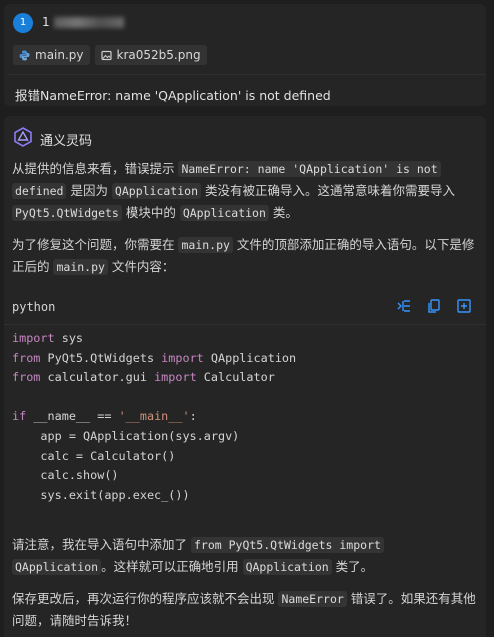 This screenshot has height=637, width=494. Describe the element at coordinates (23, 137) in the screenshot. I see `tongyi-logo-icon` at that location.